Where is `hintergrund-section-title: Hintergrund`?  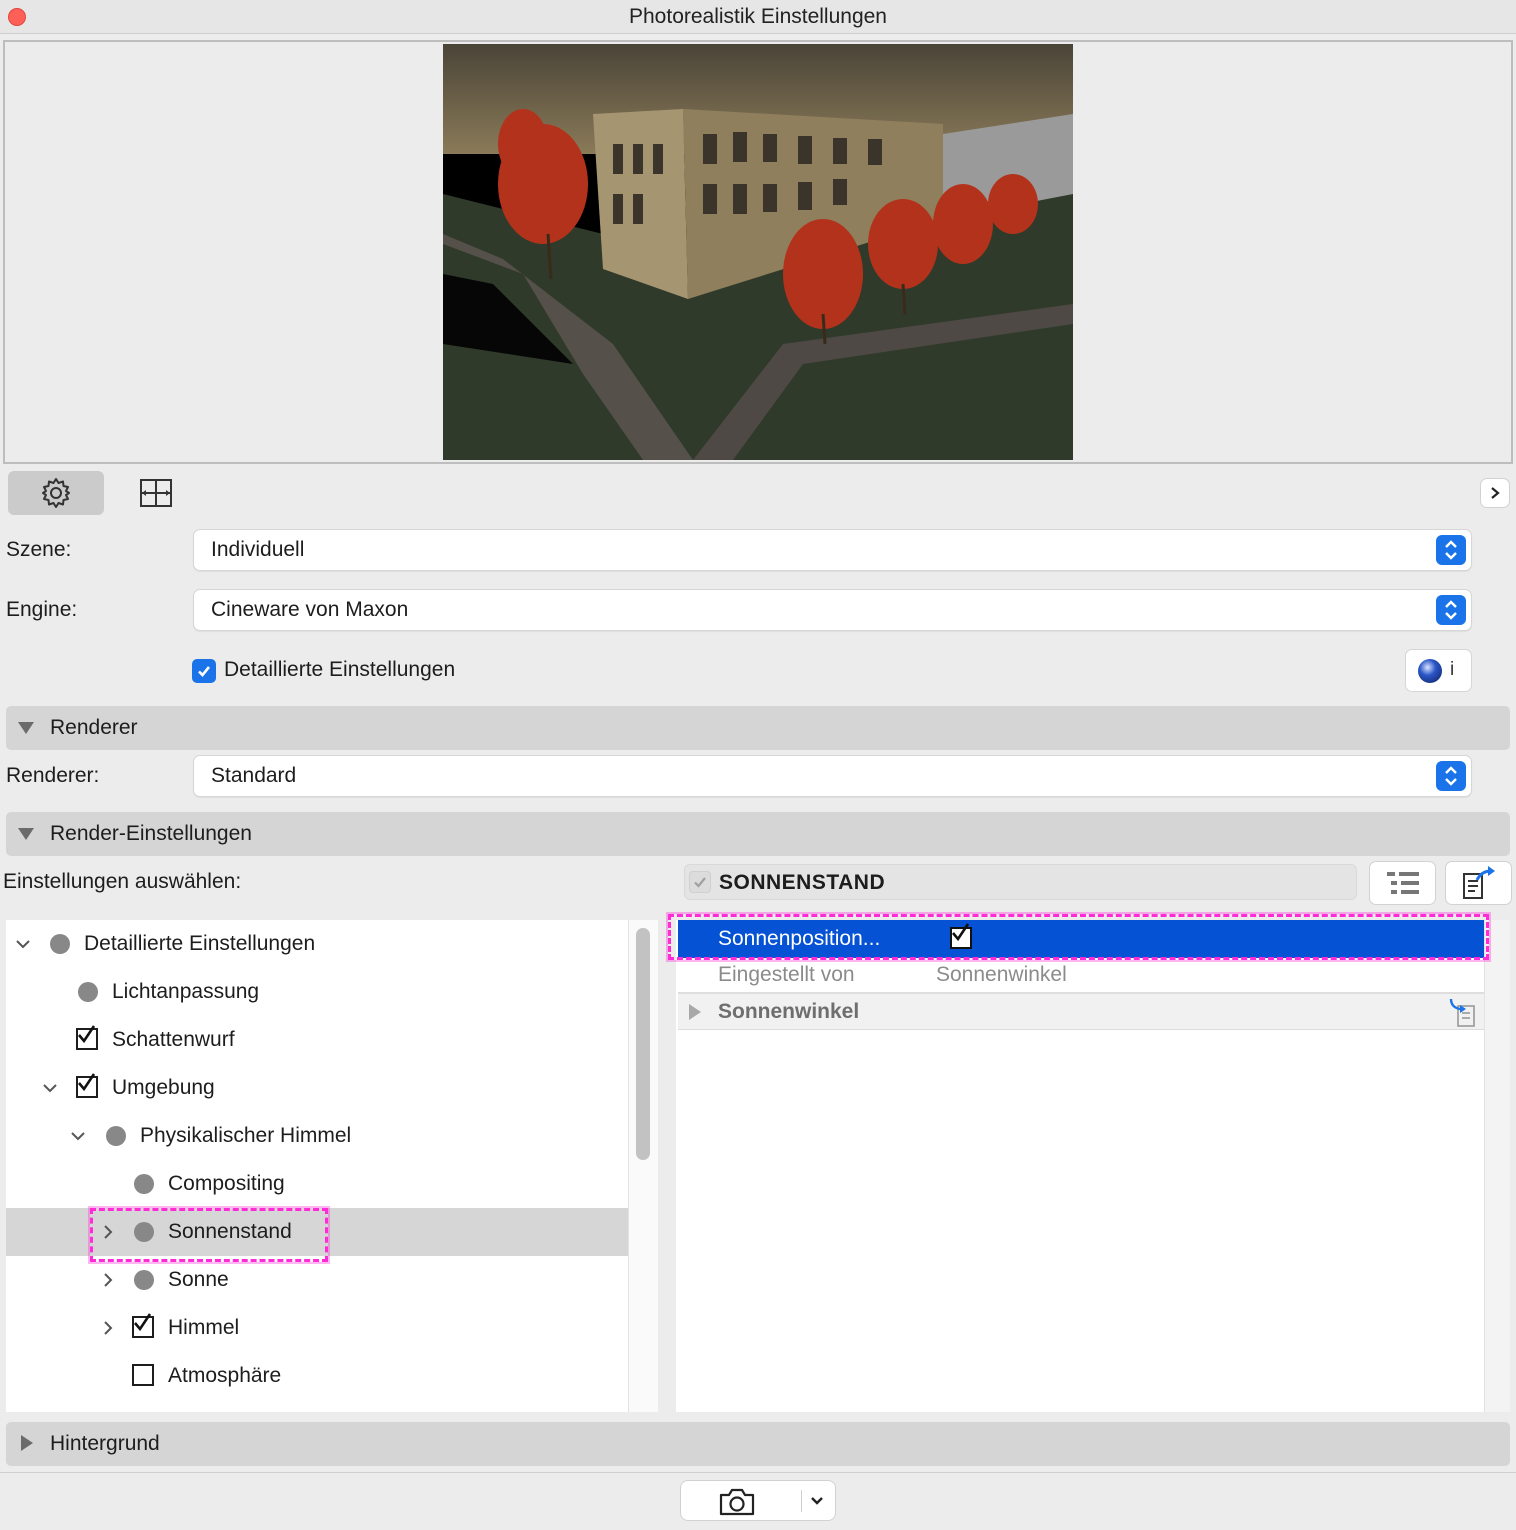
hintergrund-section-title: Hintergrund is located at coordinates (105, 1443).